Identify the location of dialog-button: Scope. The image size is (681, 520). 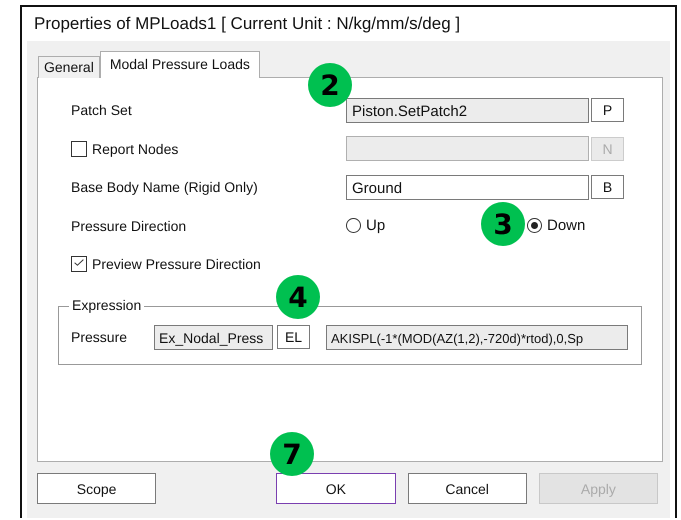
(96, 488).